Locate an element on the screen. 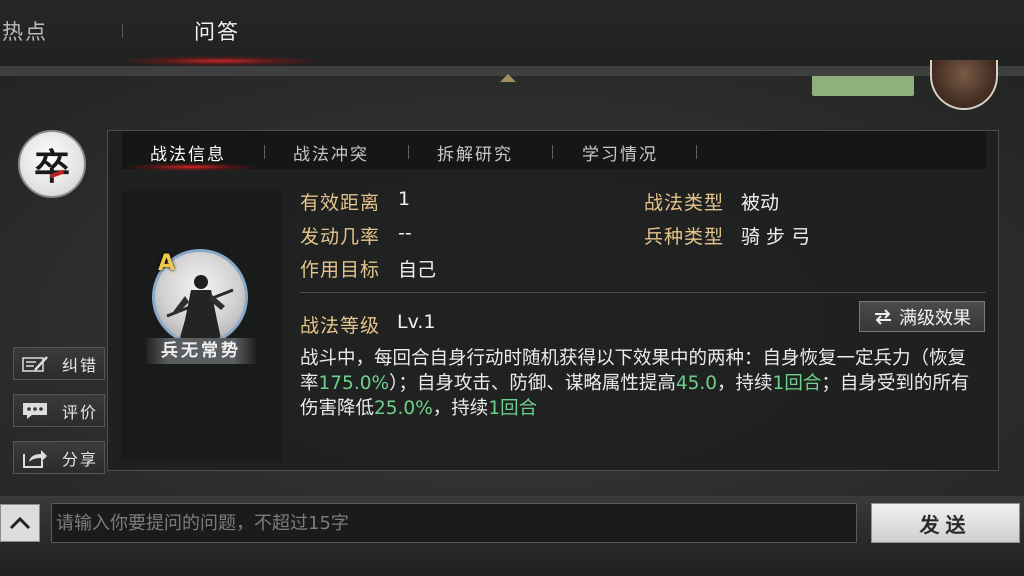 The height and width of the screenshot is (576, 1024). target-value: 自己 is located at coordinates (417, 270).